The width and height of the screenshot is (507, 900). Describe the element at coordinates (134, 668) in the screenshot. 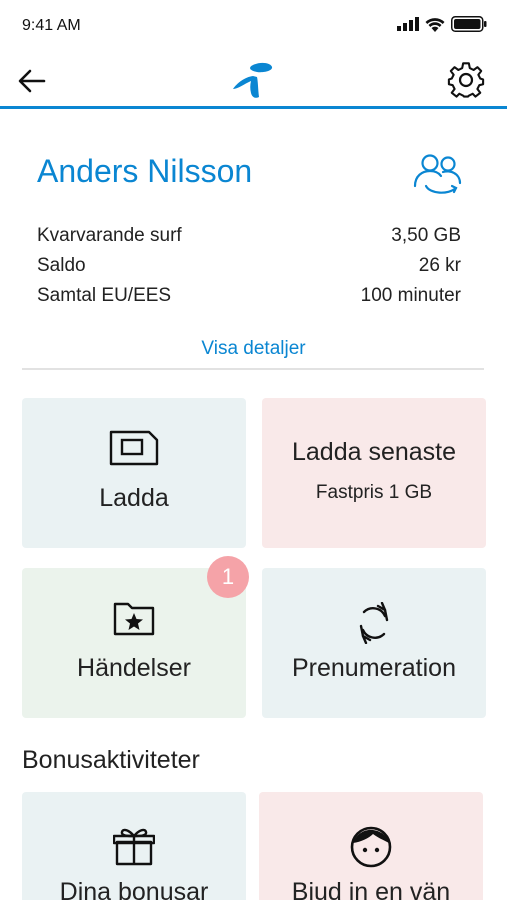

I see `tile-title: Händelser` at that location.